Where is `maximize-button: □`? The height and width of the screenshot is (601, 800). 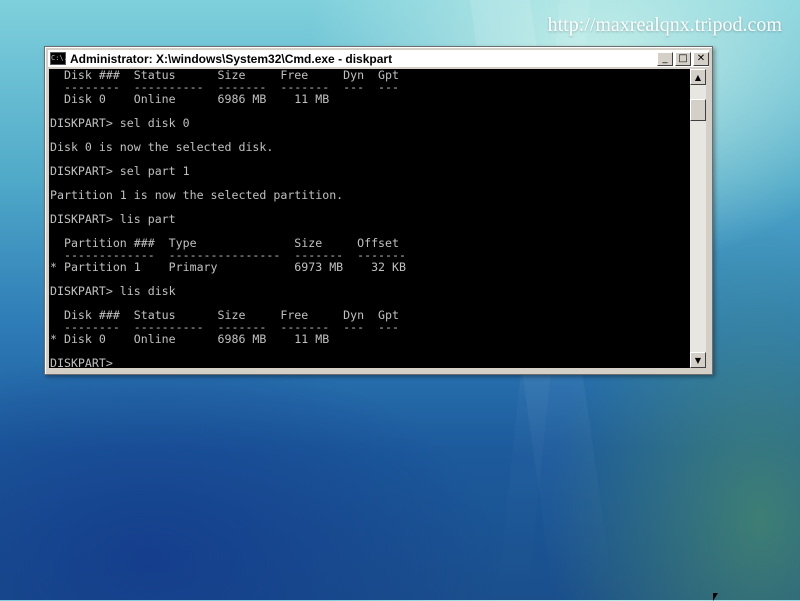
maximize-button: □ is located at coordinates (683, 58).